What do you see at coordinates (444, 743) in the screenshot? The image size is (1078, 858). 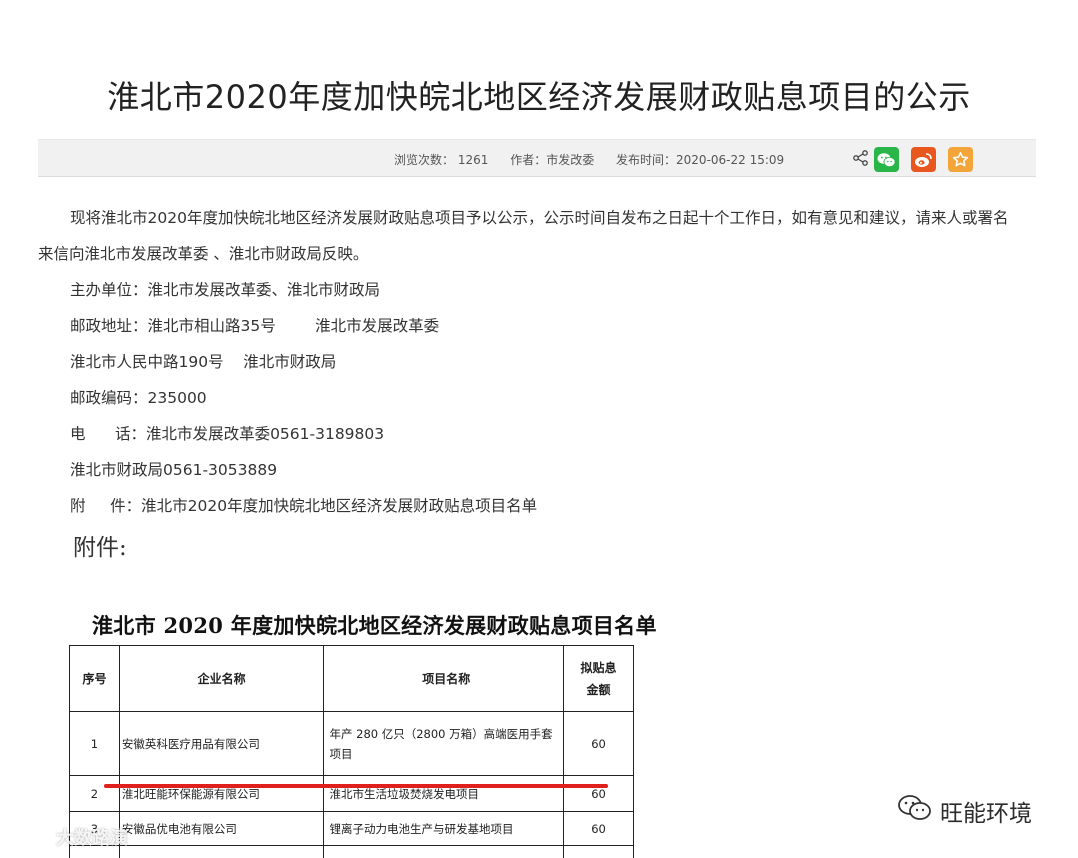 I see `cell-project: 年产 280 亿只（2800 万箱）高端医用手套项目` at bounding box center [444, 743].